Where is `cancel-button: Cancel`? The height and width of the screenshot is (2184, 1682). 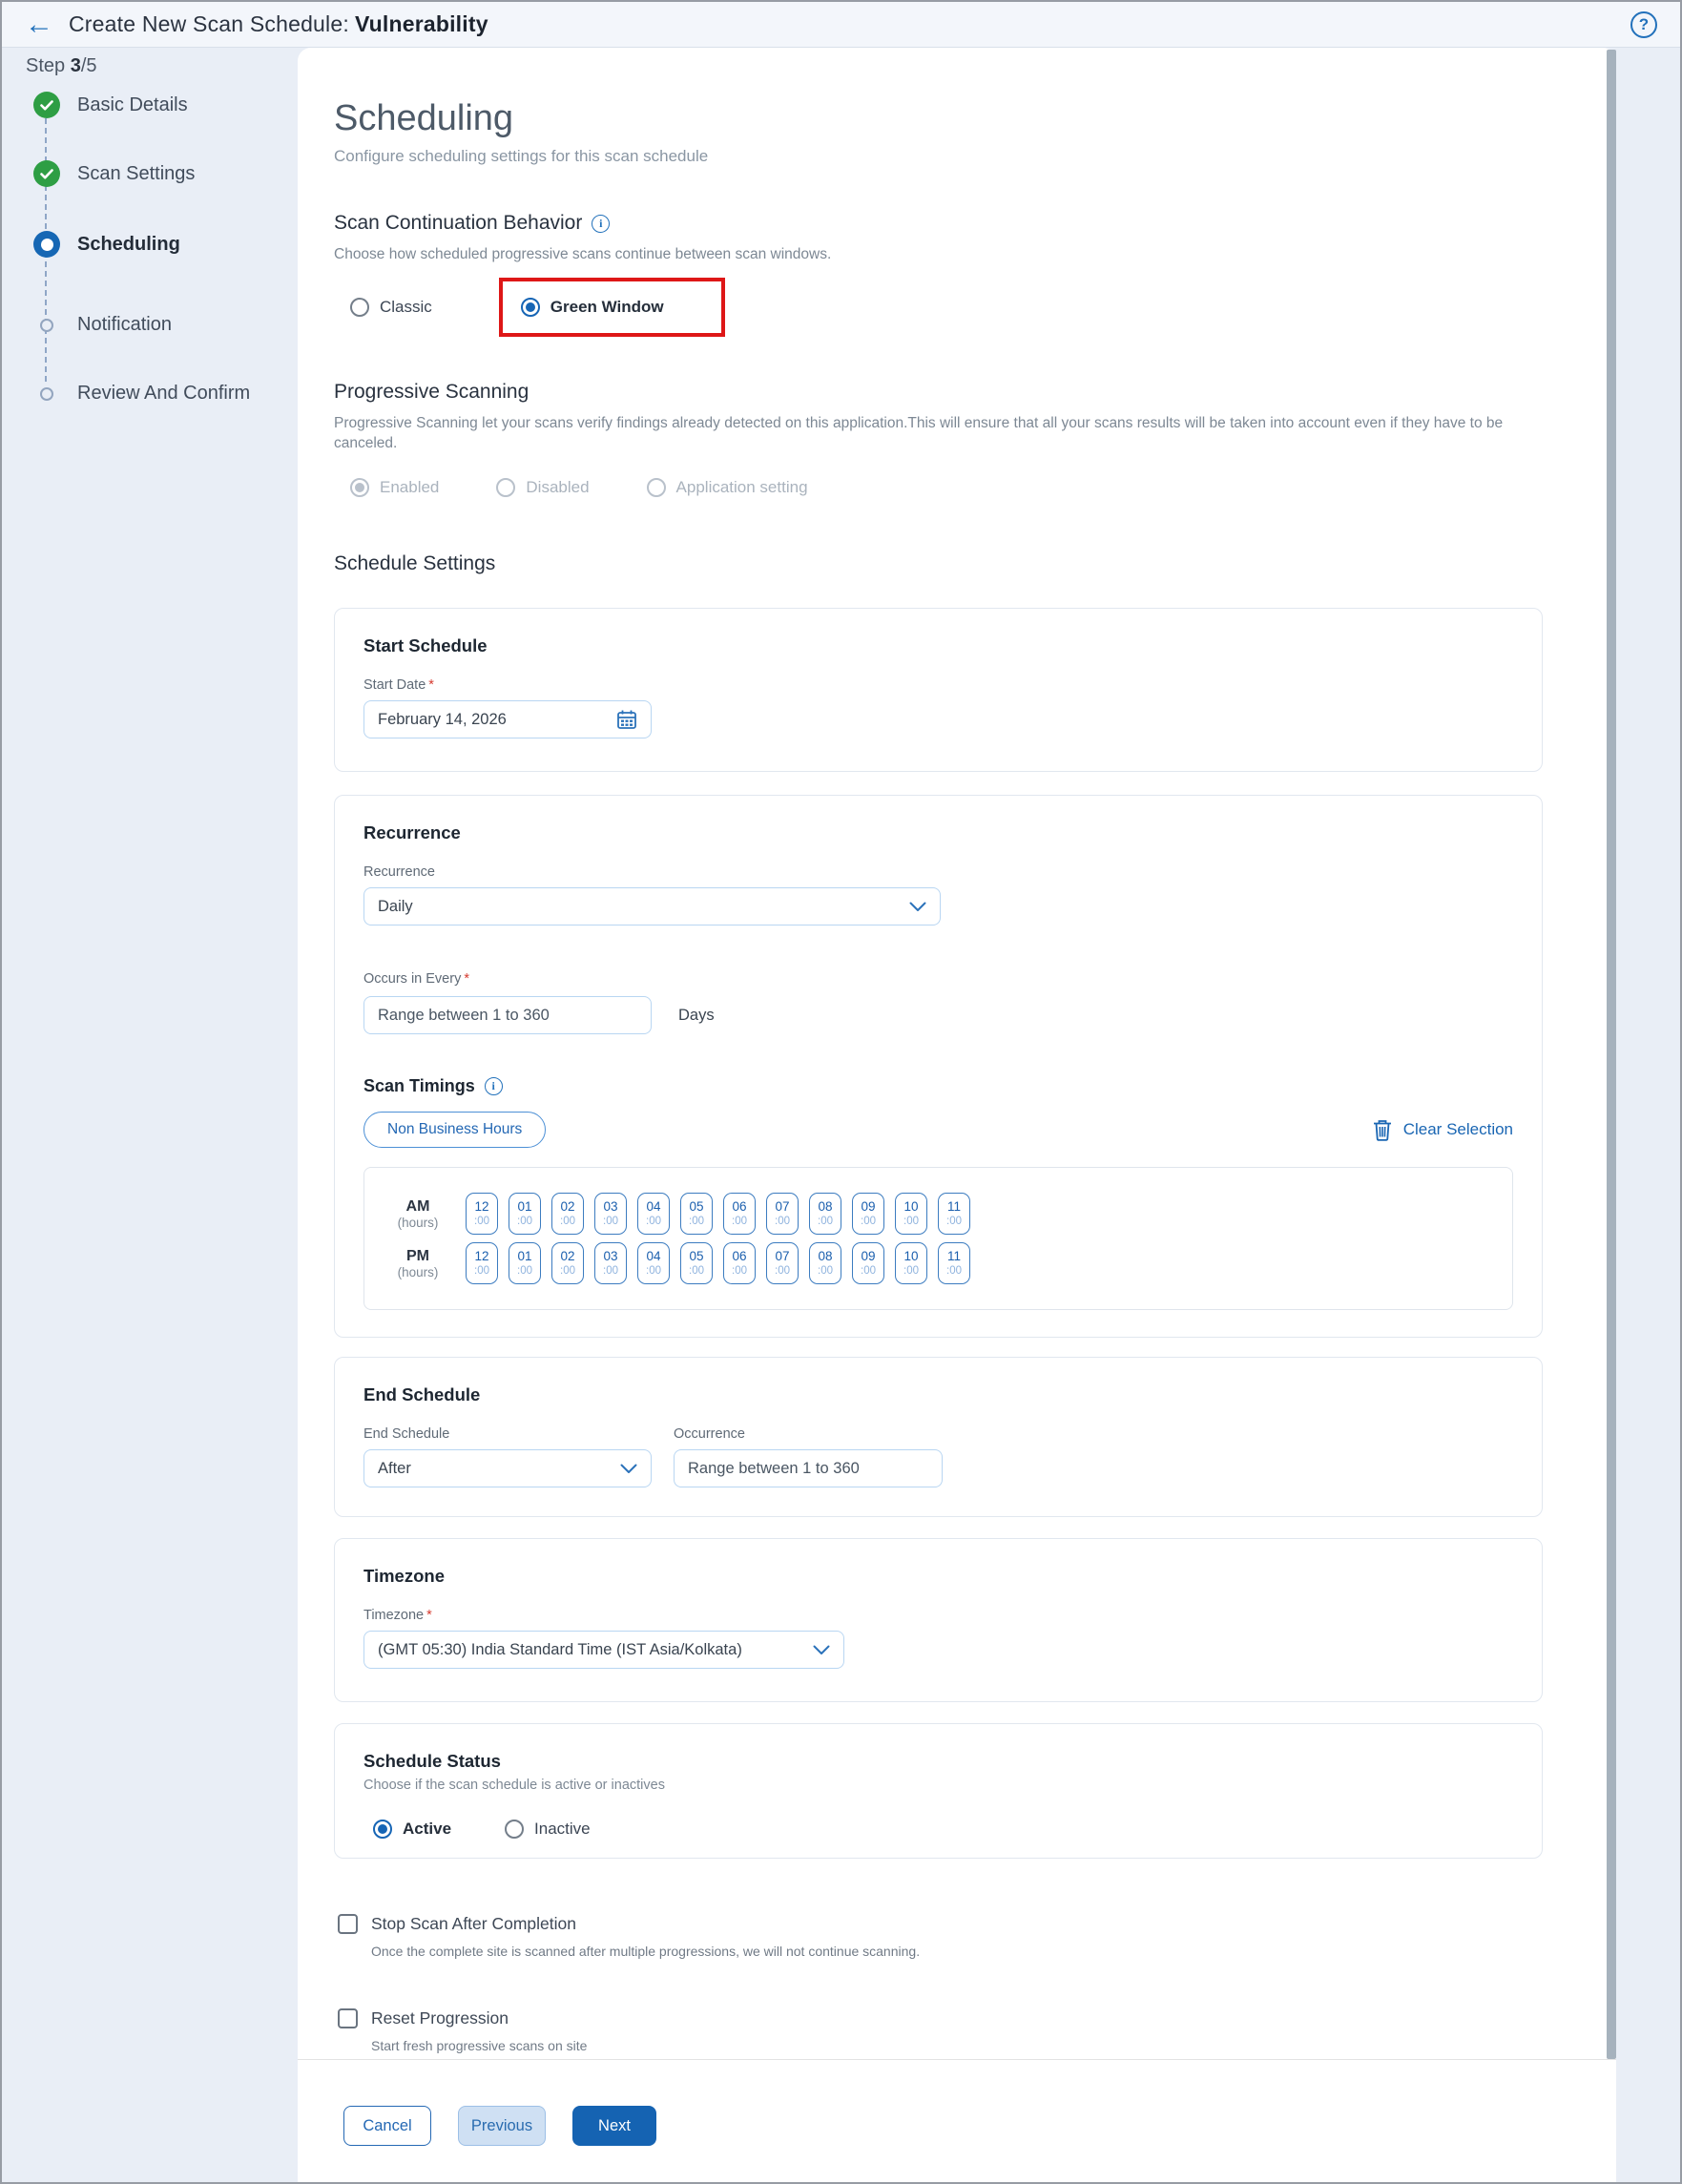 cancel-button: Cancel is located at coordinates (387, 2126).